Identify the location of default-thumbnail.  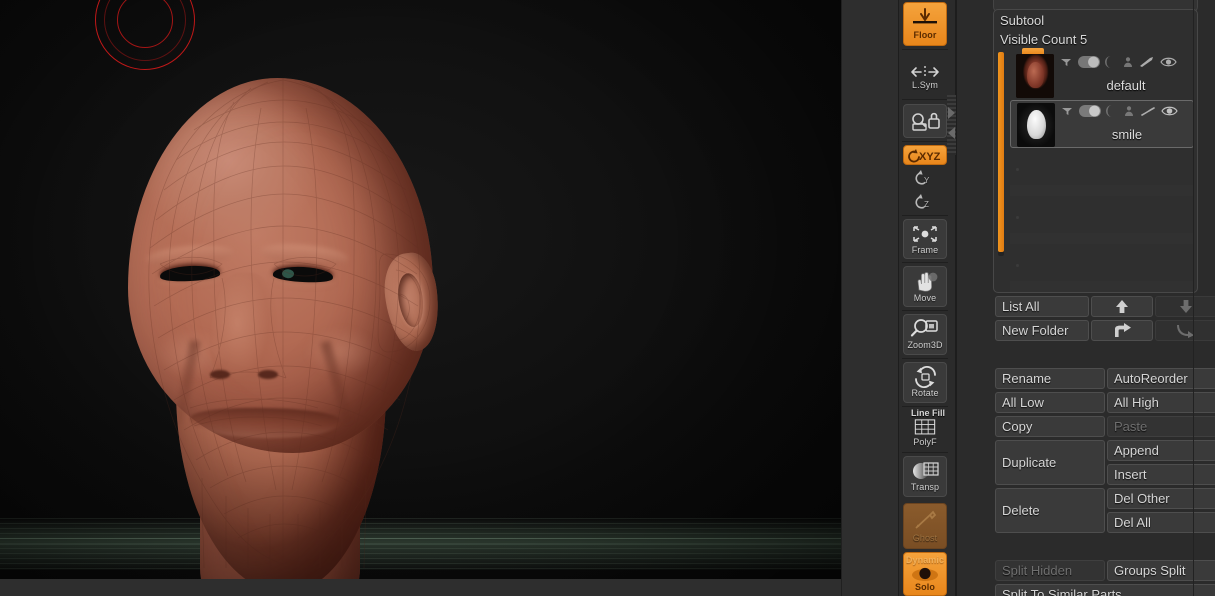
(1035, 76).